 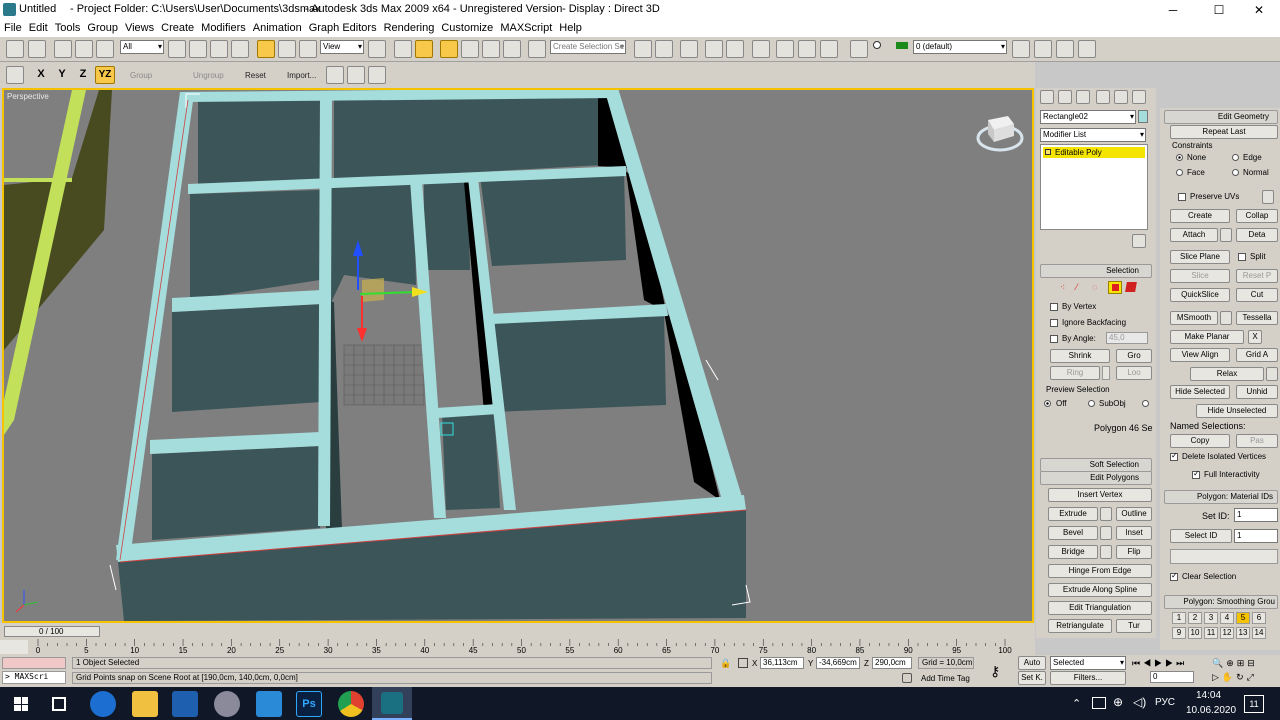 What do you see at coordinates (139, 27) in the screenshot?
I see `menu-views: Views` at bounding box center [139, 27].